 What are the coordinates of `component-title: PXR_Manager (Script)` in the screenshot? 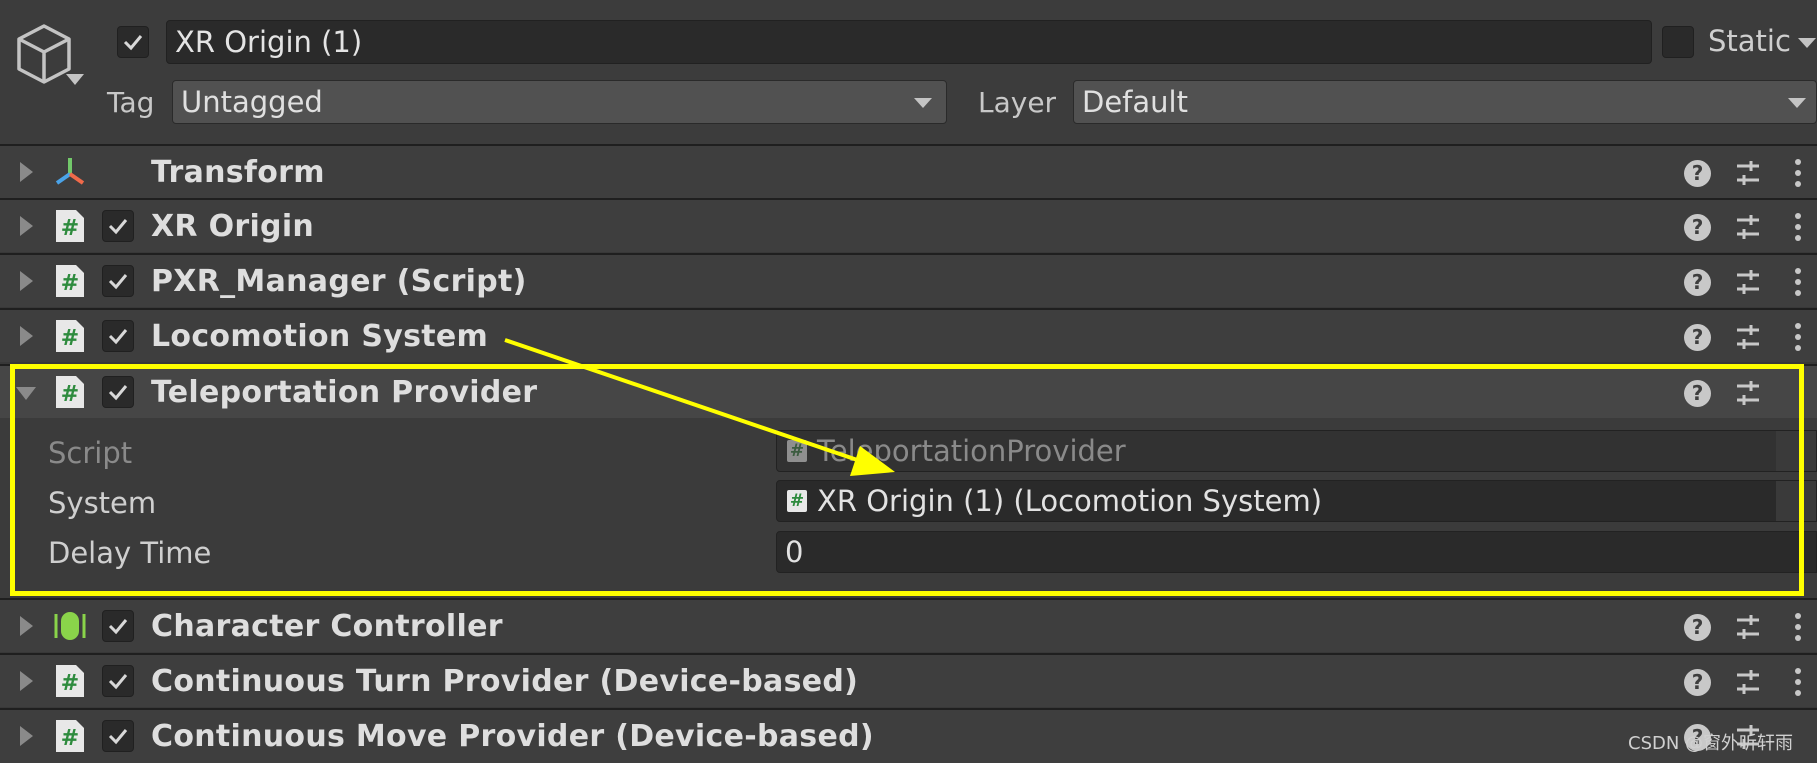 It's located at (339, 281).